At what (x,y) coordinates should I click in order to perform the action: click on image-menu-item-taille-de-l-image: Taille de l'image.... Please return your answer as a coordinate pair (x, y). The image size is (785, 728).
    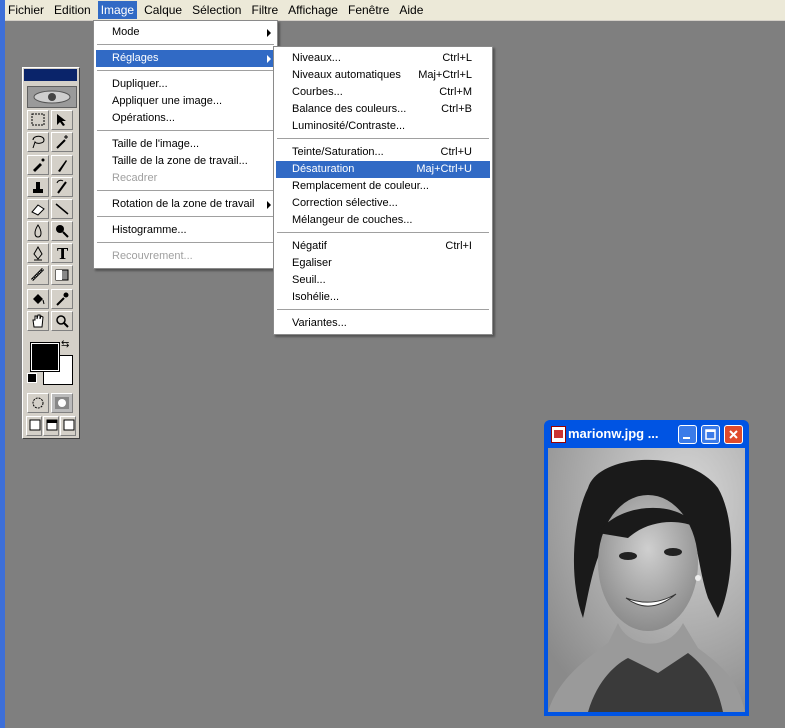
    Looking at the image, I should click on (185, 144).